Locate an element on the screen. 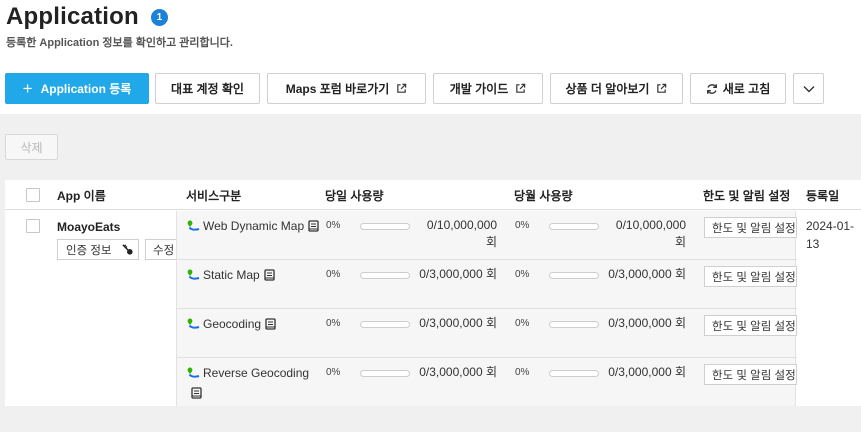 This screenshot has height=432, width=861. refresh-icon is located at coordinates (712, 89).